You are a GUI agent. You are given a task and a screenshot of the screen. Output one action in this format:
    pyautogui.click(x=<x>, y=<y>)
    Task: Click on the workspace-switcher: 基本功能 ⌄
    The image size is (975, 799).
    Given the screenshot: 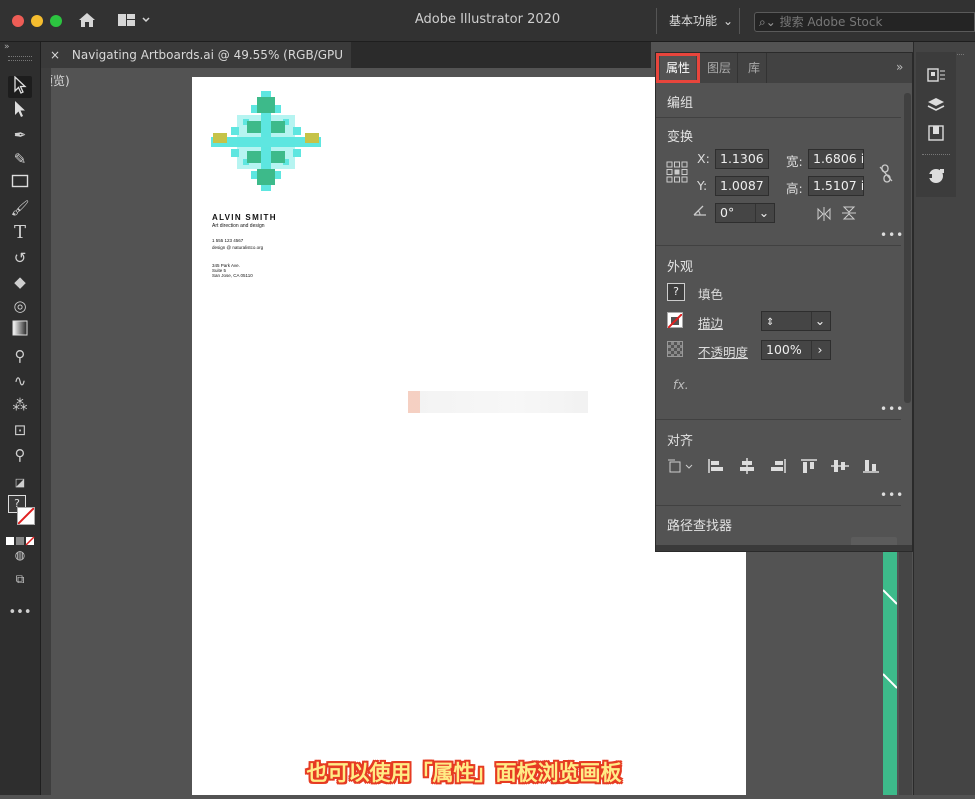 What is the action you would take?
    pyautogui.click(x=698, y=21)
    